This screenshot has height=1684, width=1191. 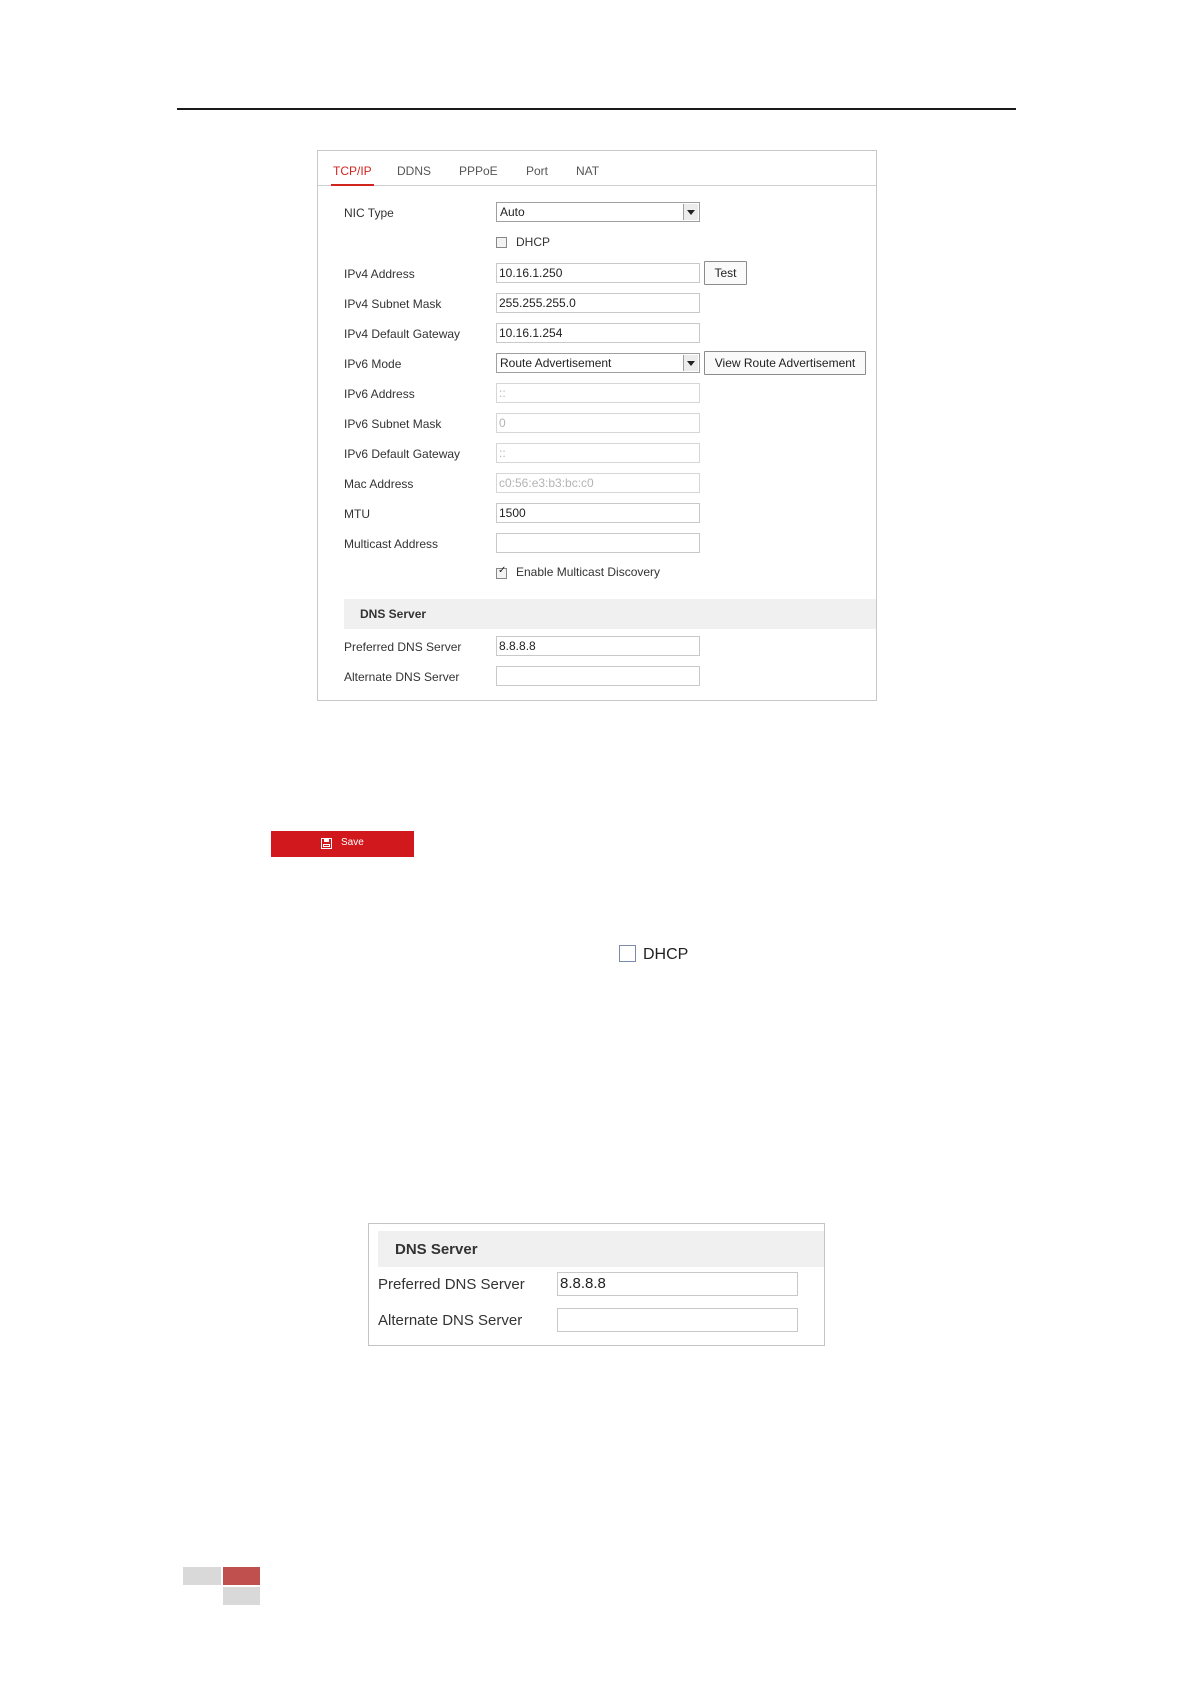 What do you see at coordinates (373, 364) in the screenshot?
I see `ipv6-mode-label: IPv6 Mode` at bounding box center [373, 364].